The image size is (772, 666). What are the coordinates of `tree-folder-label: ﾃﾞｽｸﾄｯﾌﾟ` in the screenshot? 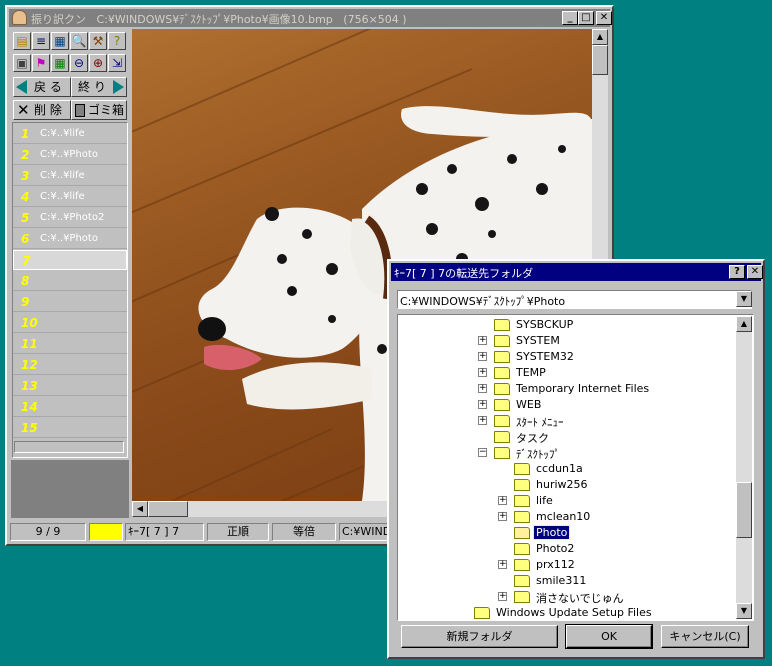 It's located at (538, 454).